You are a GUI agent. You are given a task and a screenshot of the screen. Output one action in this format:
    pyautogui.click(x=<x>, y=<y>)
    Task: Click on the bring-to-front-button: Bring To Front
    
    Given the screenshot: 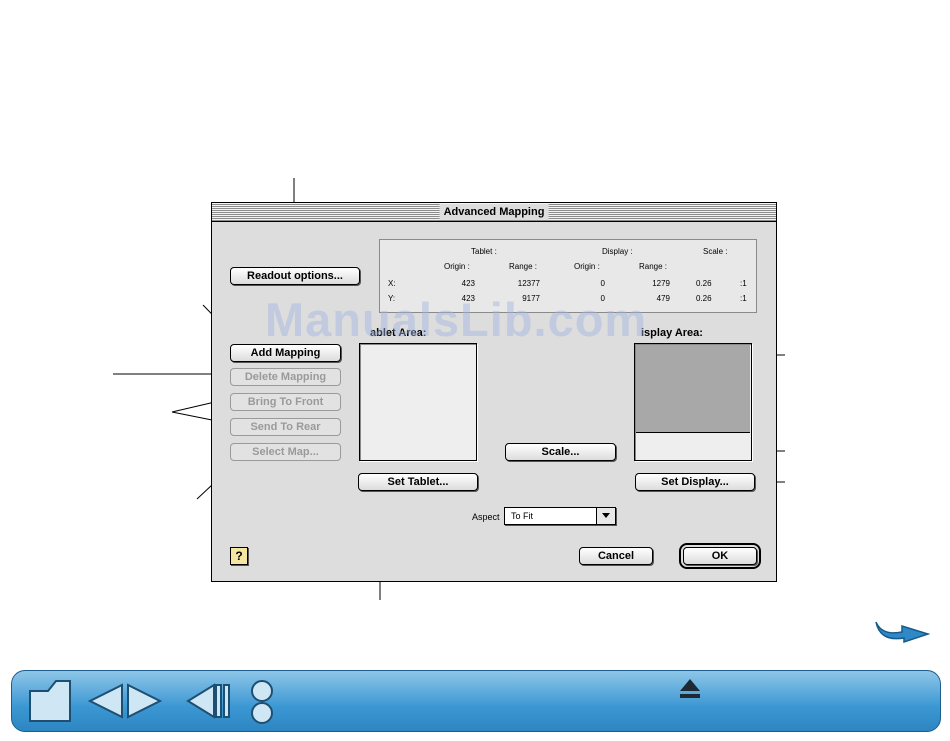 What is the action you would take?
    pyautogui.click(x=285, y=402)
    